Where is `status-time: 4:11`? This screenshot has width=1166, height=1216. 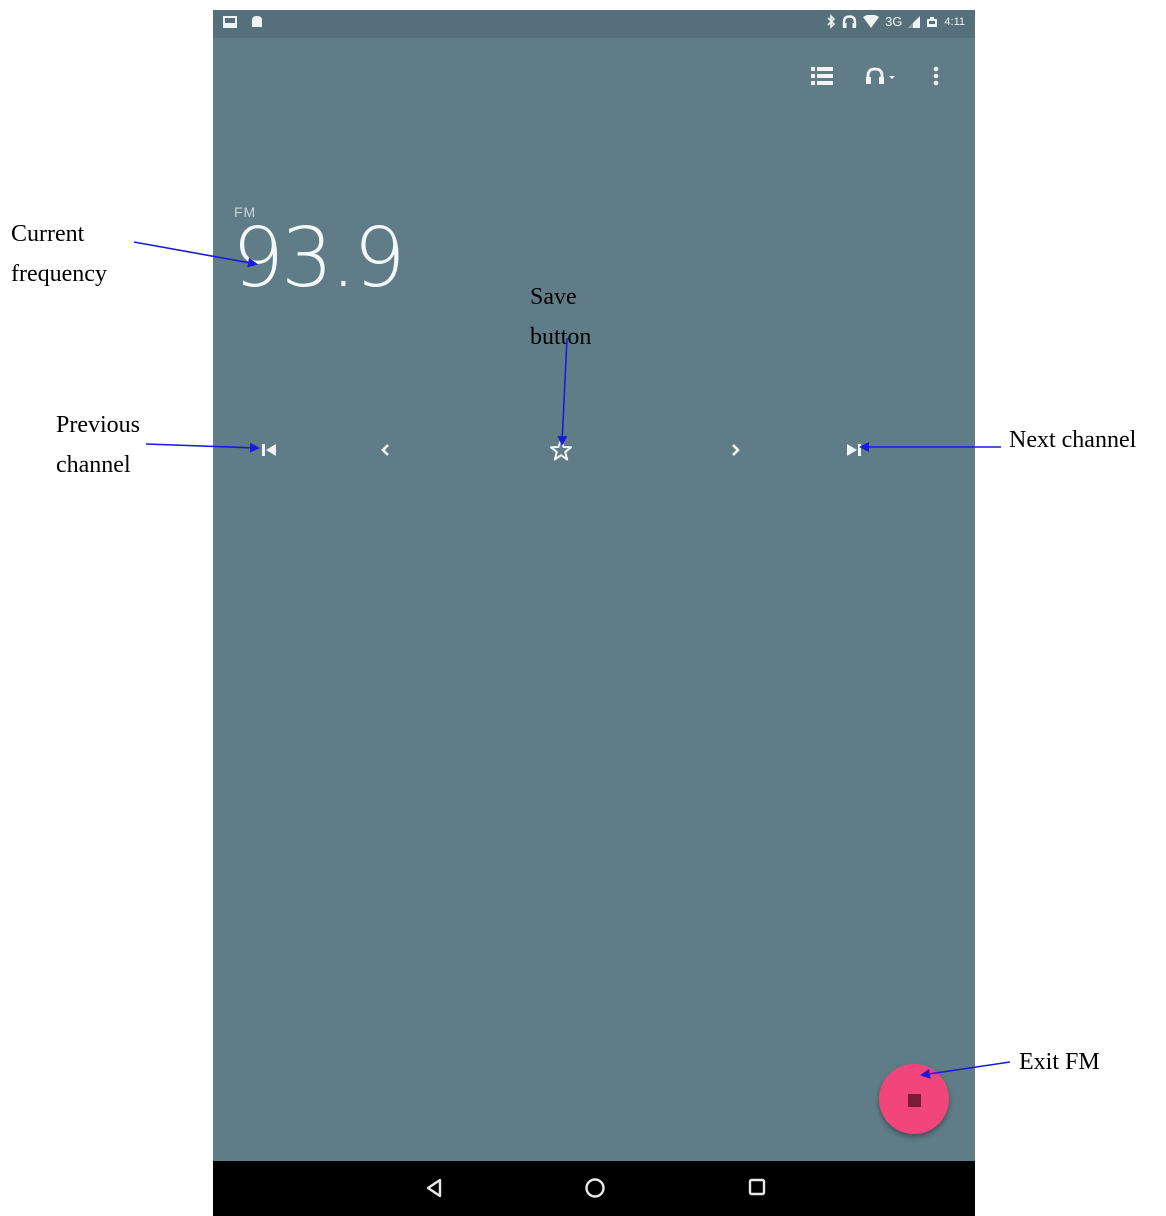 status-time: 4:11 is located at coordinates (954, 21).